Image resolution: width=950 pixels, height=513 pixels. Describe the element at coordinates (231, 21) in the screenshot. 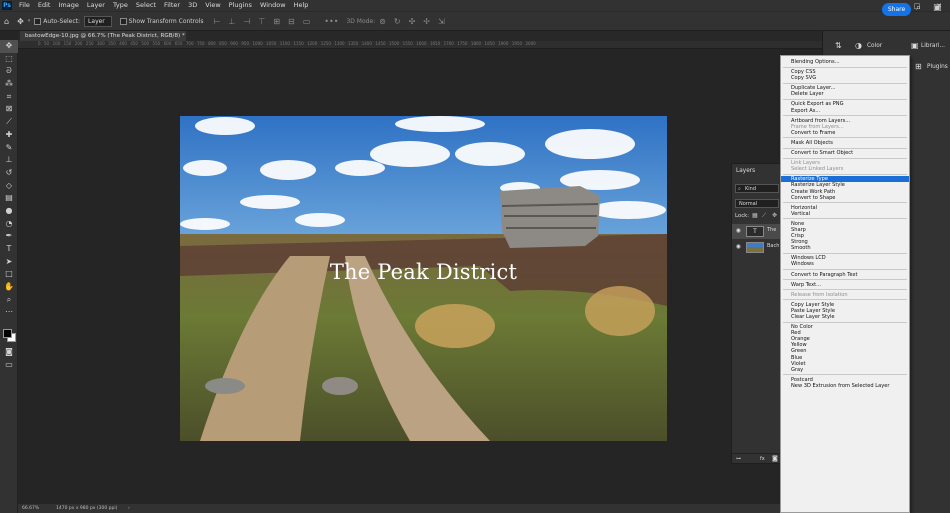

I see `align-center-icon: ⊥` at that location.